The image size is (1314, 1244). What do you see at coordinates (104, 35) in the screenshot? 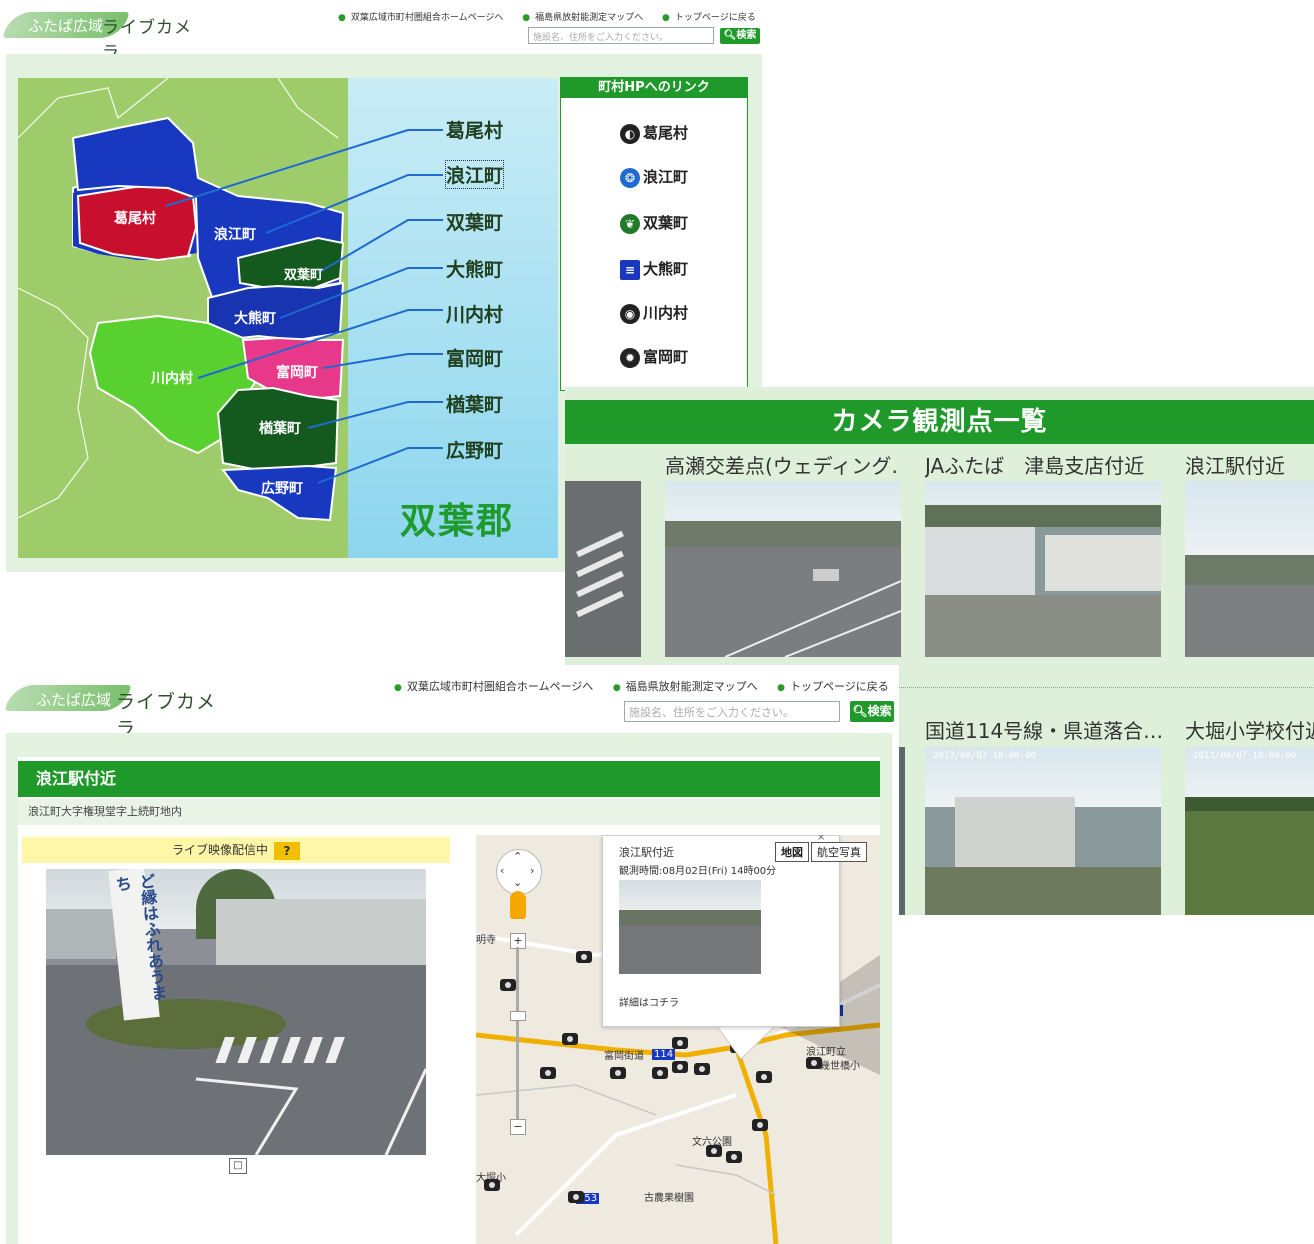
I see `site-logo: ふたば広域 ライブカメラ` at bounding box center [104, 35].